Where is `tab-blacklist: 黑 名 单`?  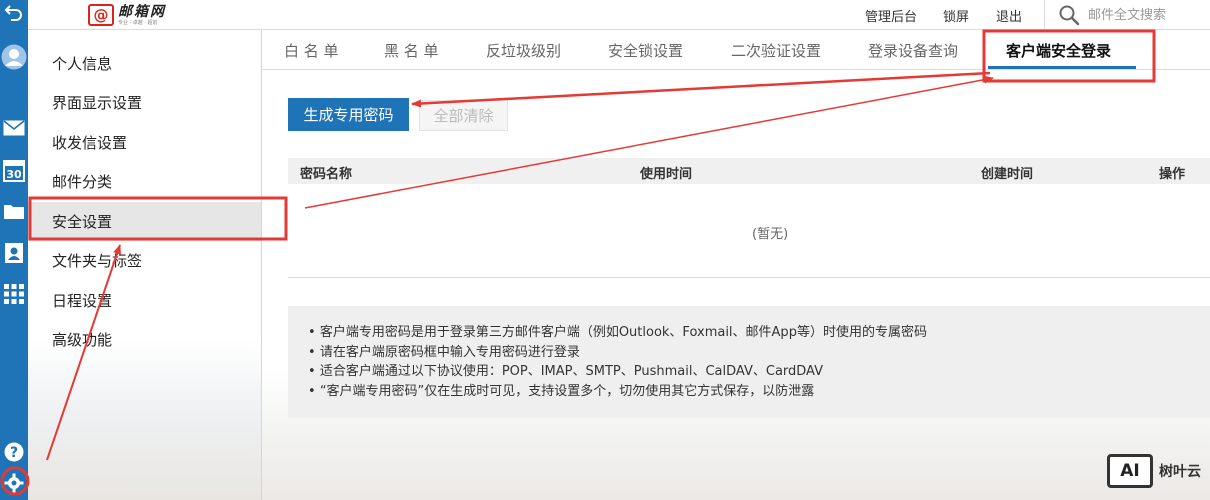 tab-blacklist: 黑 名 单 is located at coordinates (411, 50).